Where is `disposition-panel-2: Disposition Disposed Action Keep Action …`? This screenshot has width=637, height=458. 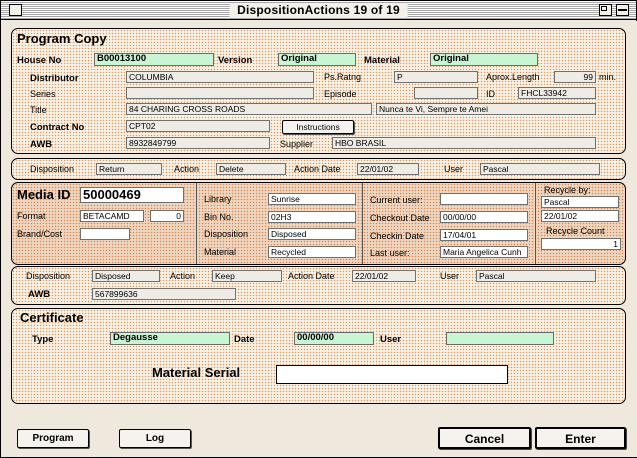
disposition-panel-2: Disposition Disposed Action Keep Action … is located at coordinates (318, 285).